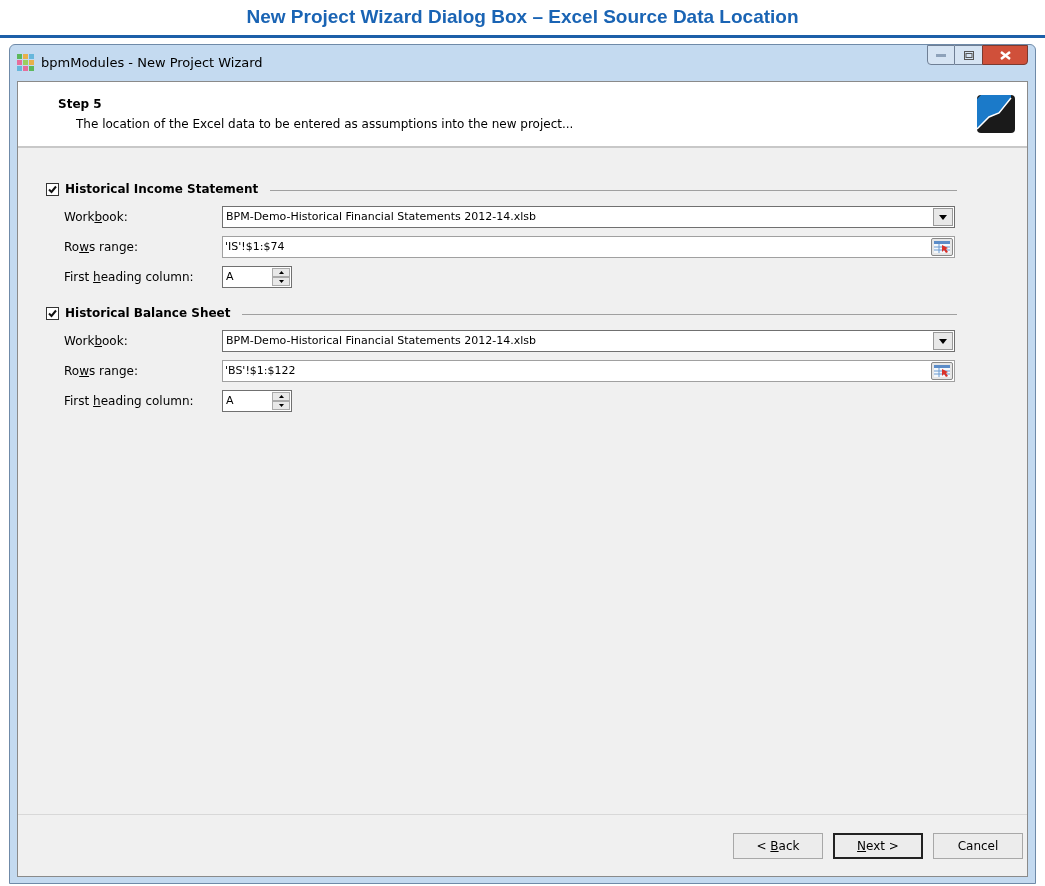 This screenshot has width=1045, height=886. I want to click on app-icon, so click(26, 63).